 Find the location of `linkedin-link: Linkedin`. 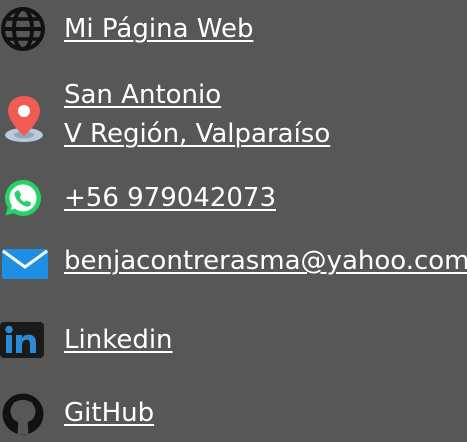

linkedin-link: Linkedin is located at coordinates (118, 340).